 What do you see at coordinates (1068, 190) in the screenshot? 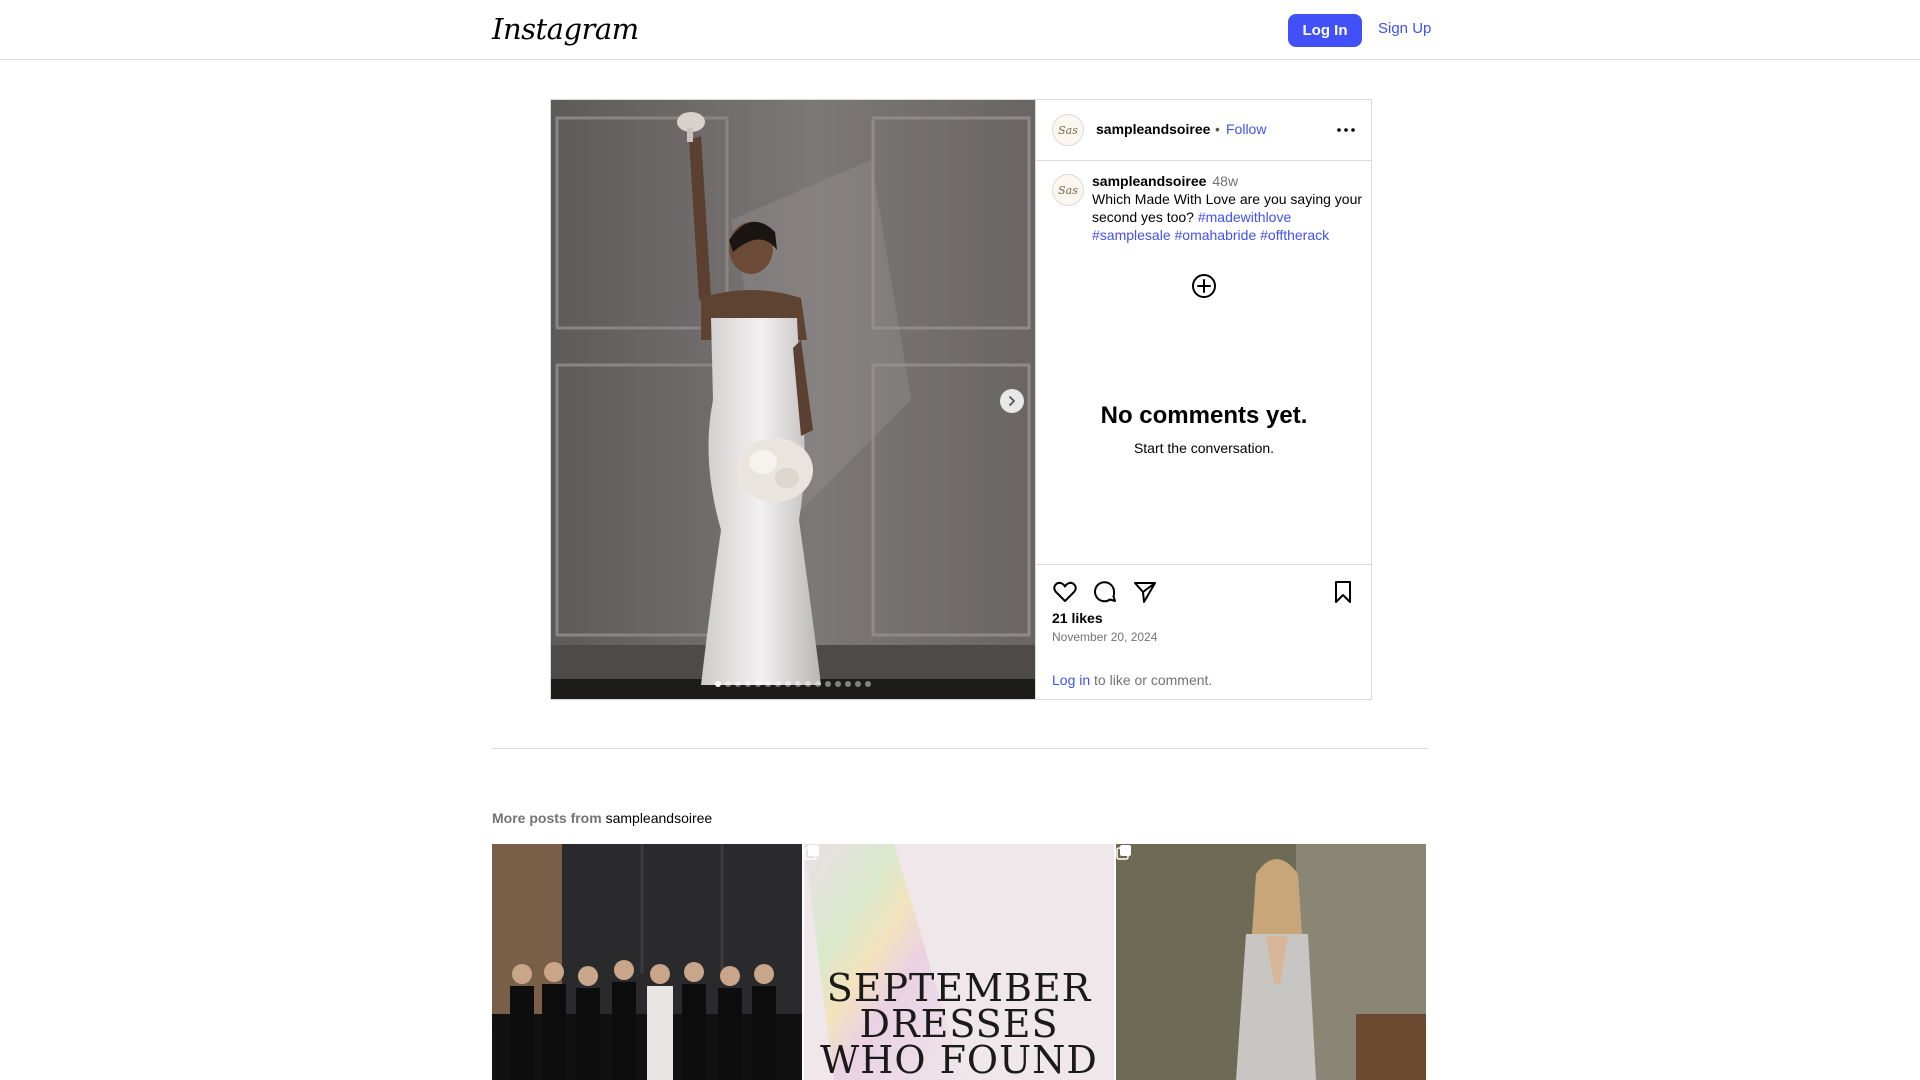
I see `caption-avatar: Sas` at bounding box center [1068, 190].